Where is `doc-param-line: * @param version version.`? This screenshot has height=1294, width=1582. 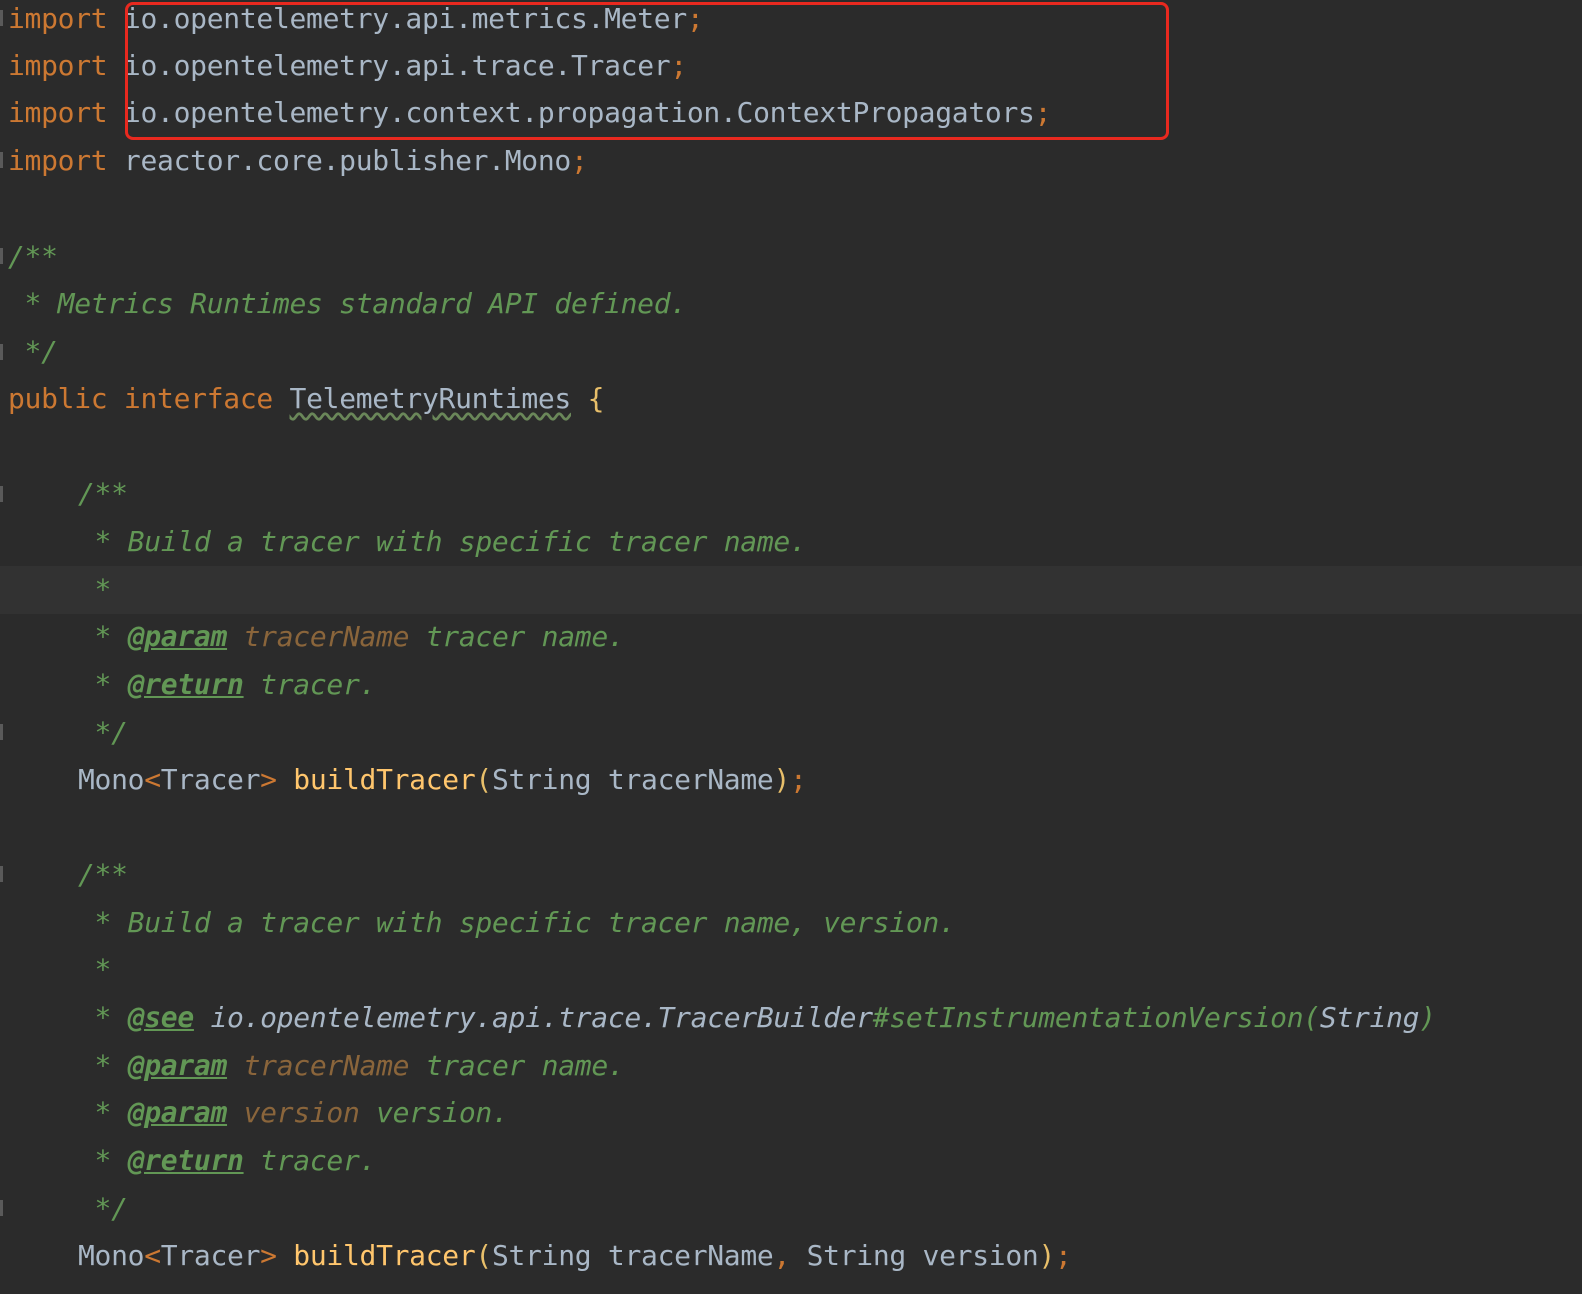 doc-param-line: * @param version version. is located at coordinates (293, 1113).